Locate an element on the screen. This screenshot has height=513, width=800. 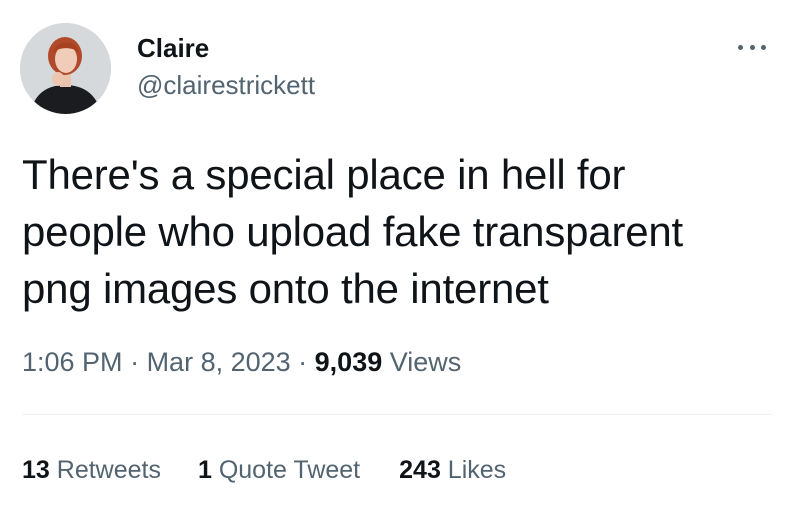
tweet-text-line: people who upload fake transparent is located at coordinates (353, 231).